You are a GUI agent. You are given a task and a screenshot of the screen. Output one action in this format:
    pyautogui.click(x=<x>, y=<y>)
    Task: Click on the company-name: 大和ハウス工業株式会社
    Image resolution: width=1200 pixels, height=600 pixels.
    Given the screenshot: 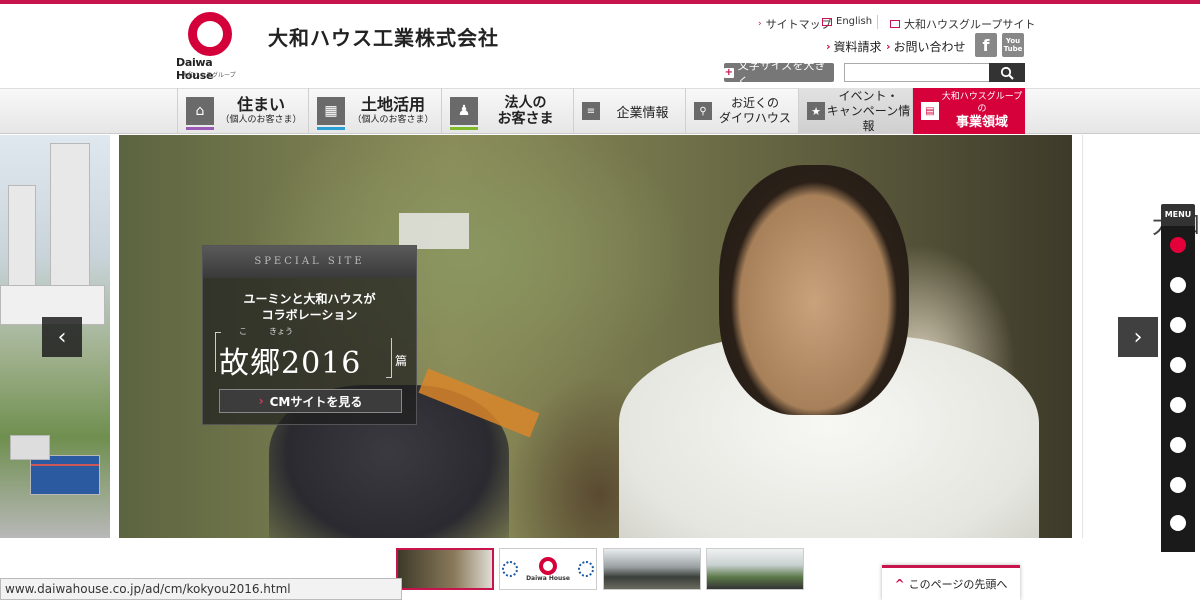 What is the action you would take?
    pyautogui.click(x=383, y=38)
    